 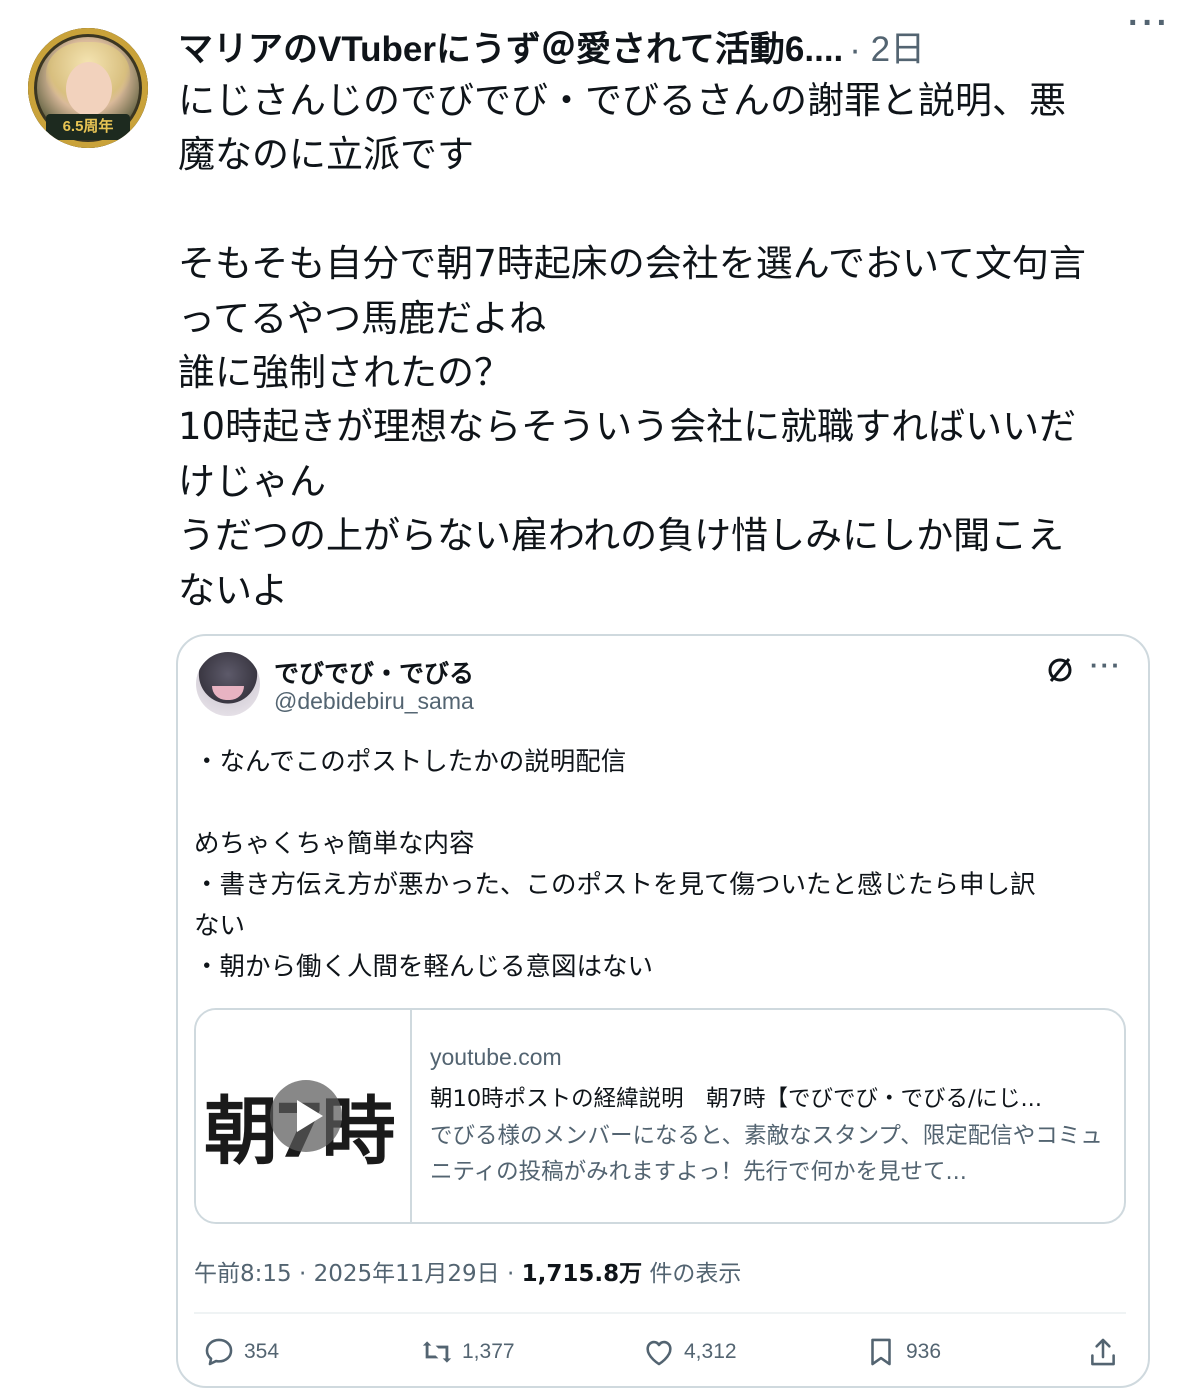 What do you see at coordinates (358, 1274) in the screenshot?
I see `timestamp-text: 午前8:15 · 2025年11月29日 ·` at bounding box center [358, 1274].